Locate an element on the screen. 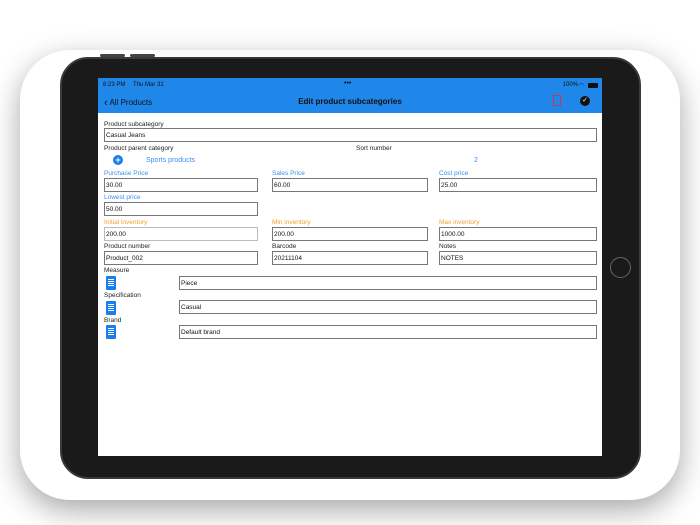 This screenshot has width=700, height=525. parent-category-value: Sports products is located at coordinates (170, 160).